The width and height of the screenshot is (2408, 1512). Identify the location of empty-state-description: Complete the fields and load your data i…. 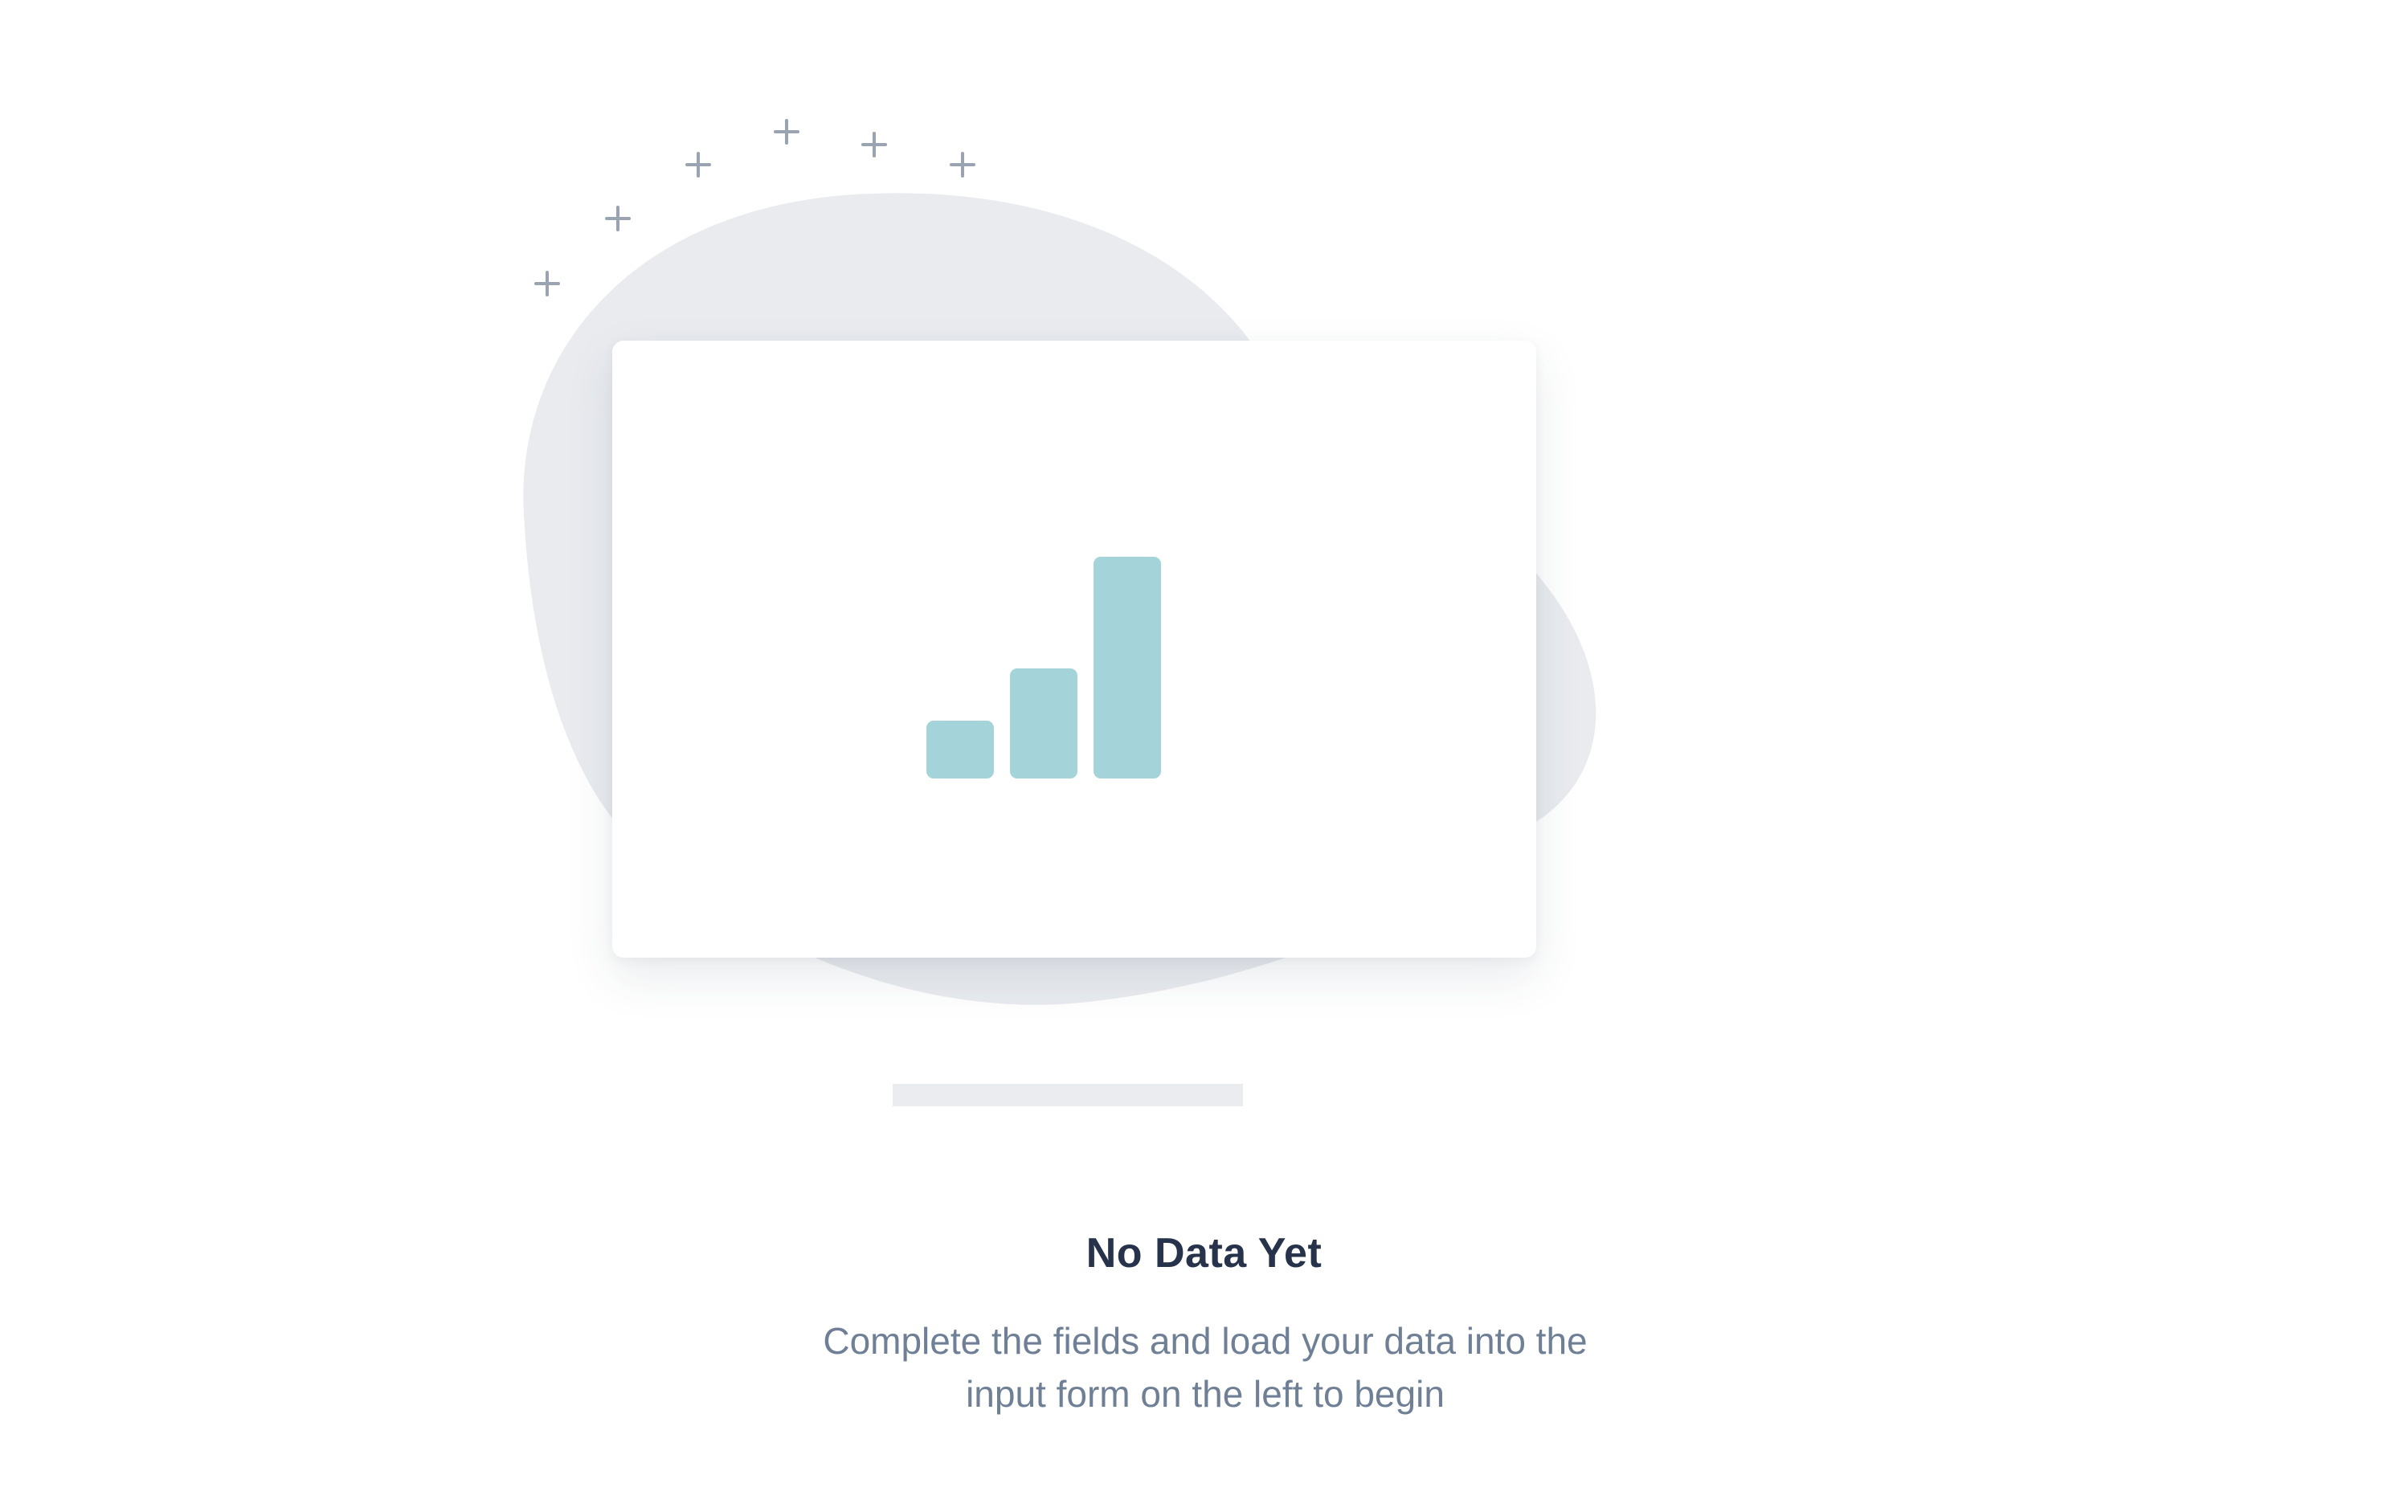
(1205, 1367).